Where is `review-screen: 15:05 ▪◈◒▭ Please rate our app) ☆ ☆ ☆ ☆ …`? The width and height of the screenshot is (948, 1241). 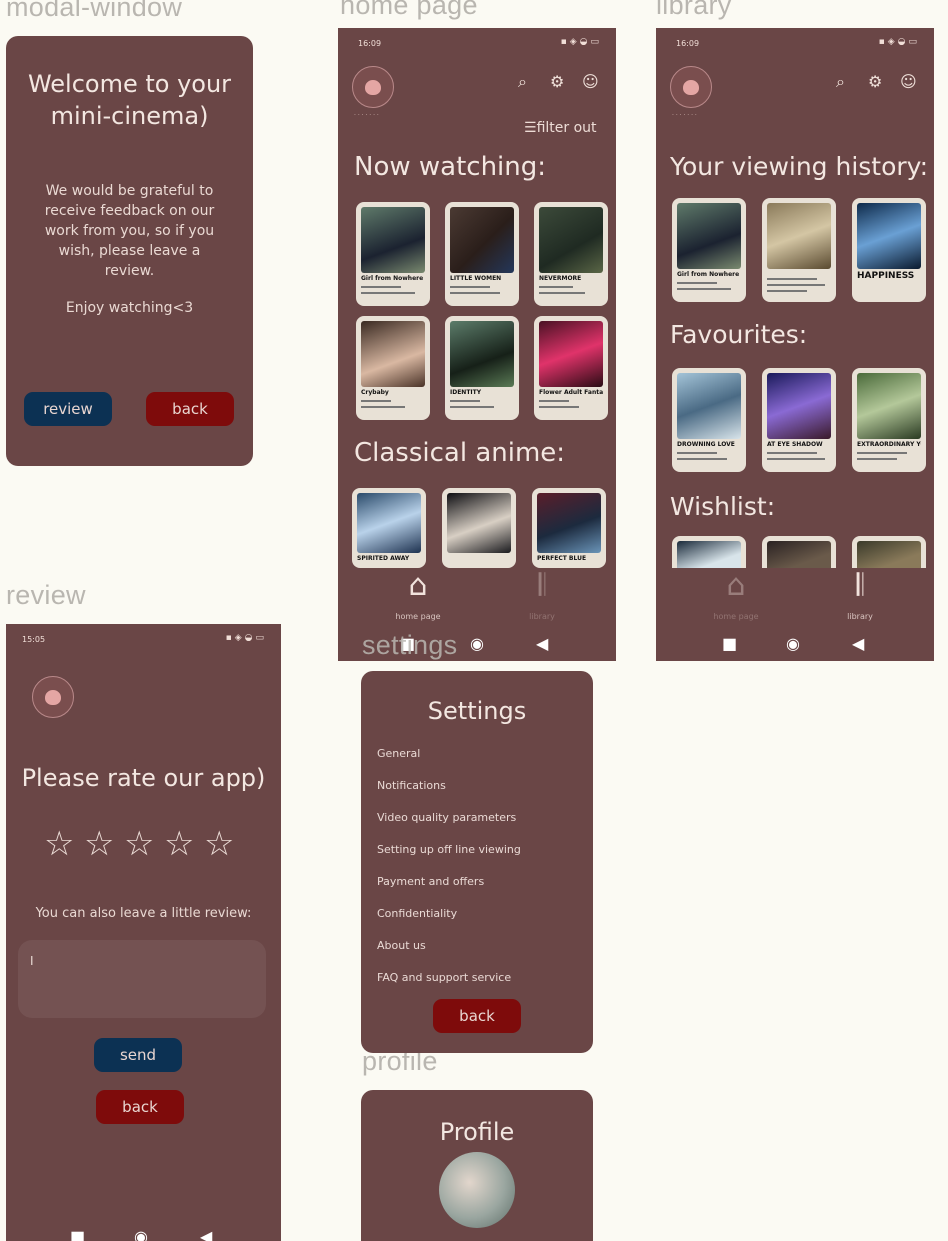 review-screen: 15:05 ▪◈◒▭ Please rate our app) ☆ ☆ ☆ ☆ … is located at coordinates (143, 932).